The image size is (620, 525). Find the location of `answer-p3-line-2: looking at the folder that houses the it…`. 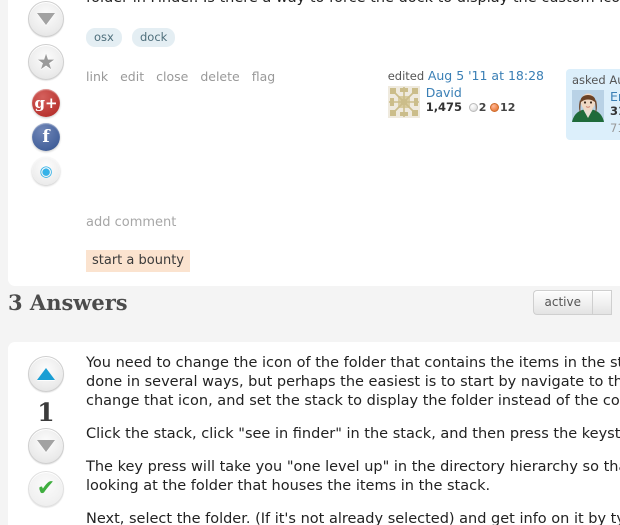

answer-p3-line-2: looking at the folder that houses the it… is located at coordinates (288, 486).